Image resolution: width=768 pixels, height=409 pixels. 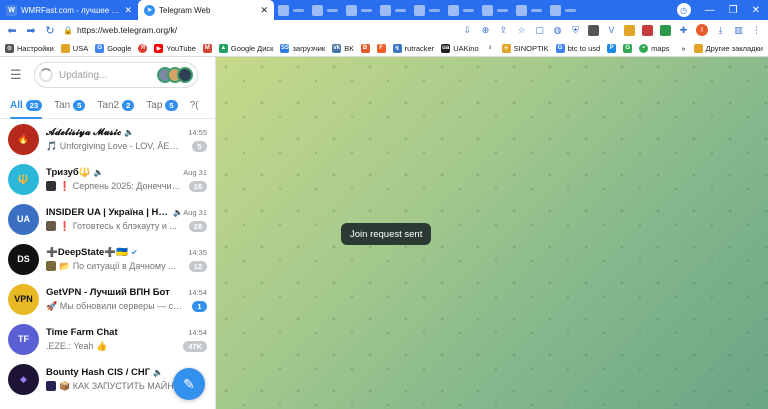 I want to click on browser-tab-wmrfast: W WMRFast.com - лучшее место дл ✕, so click(x=69, y=10).